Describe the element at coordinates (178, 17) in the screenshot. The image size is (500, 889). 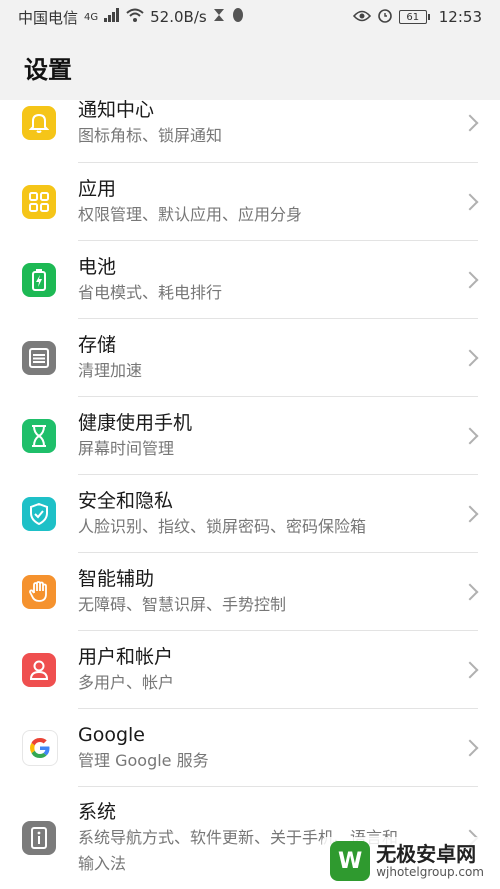
I see `network-speed-label: 52.0B/s` at that location.